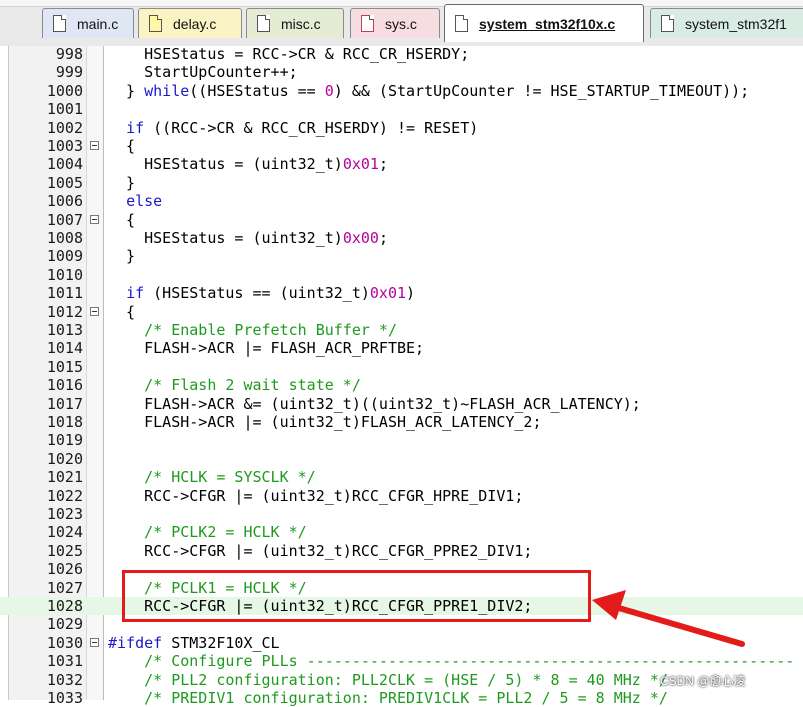  What do you see at coordinates (64, 587) in the screenshot?
I see `line-number: 1027` at bounding box center [64, 587].